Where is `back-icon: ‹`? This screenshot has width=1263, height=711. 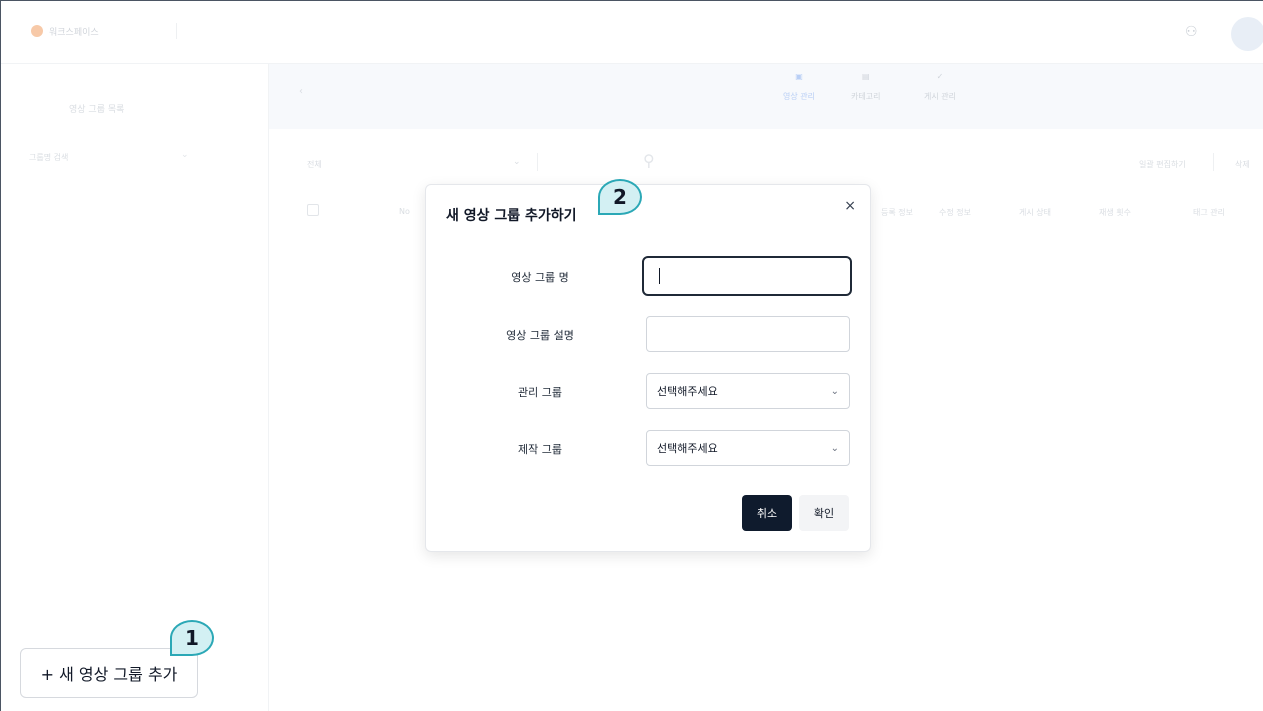 back-icon: ‹ is located at coordinates (301, 91).